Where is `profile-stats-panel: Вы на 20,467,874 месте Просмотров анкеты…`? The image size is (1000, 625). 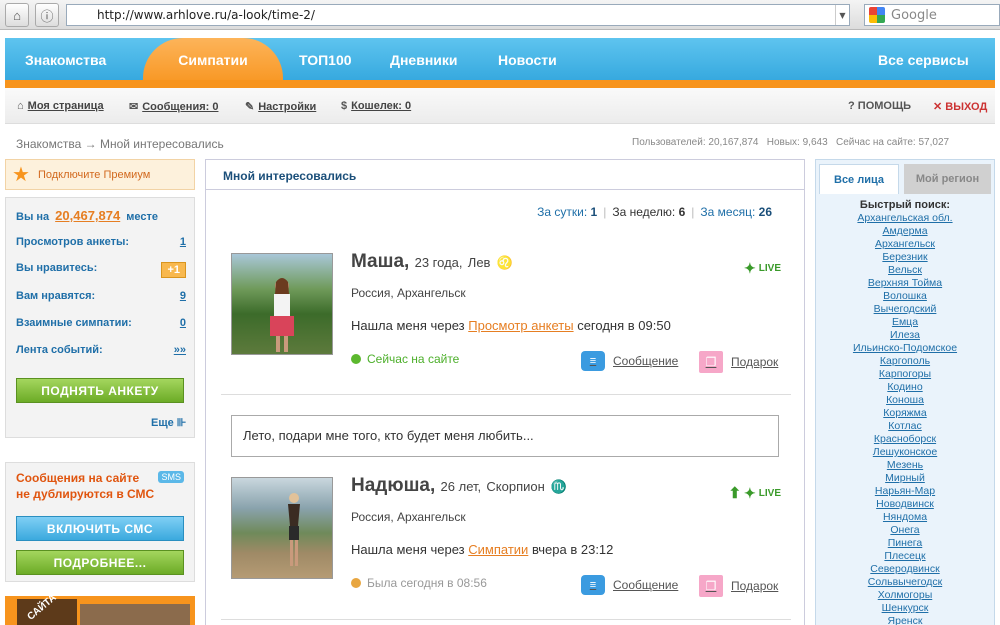 profile-stats-panel: Вы на 20,467,874 месте Просмотров анкеты… is located at coordinates (100, 317).